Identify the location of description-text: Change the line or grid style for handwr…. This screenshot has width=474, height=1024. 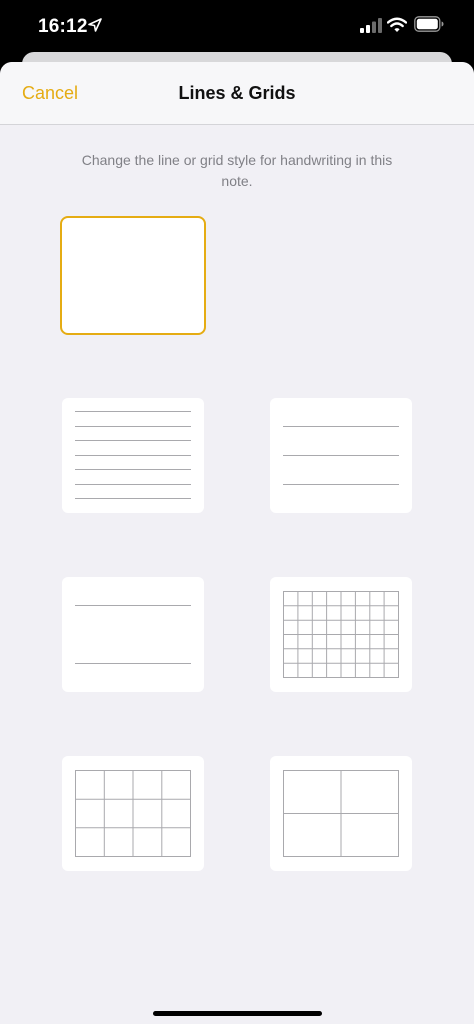
(237, 170).